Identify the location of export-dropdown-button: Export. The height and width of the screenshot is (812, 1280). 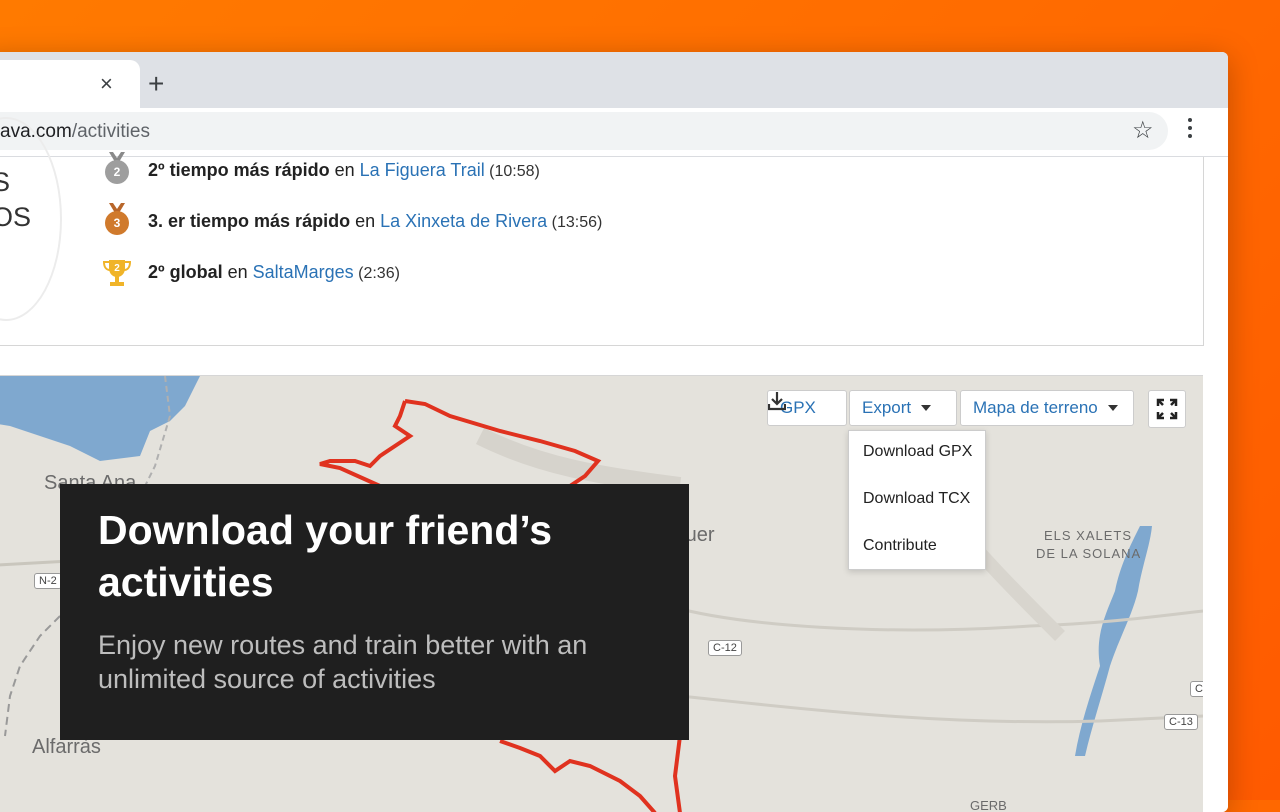
(903, 408).